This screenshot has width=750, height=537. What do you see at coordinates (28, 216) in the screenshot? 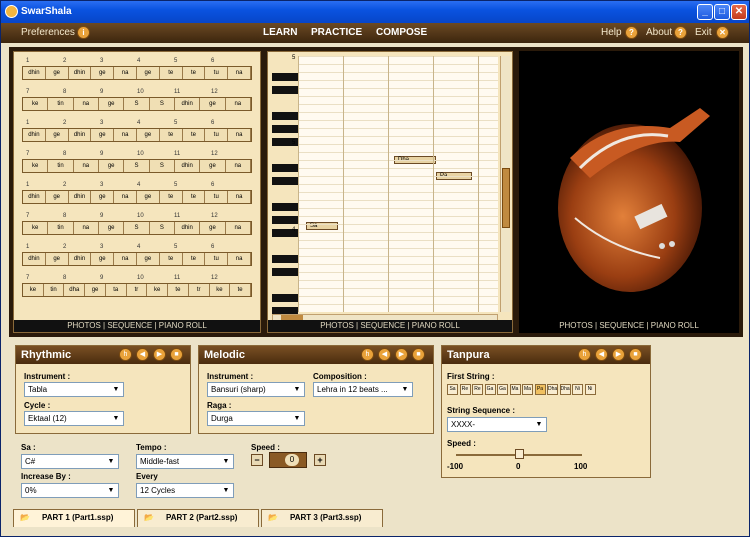
I see `beat-number: 7` at bounding box center [28, 216].